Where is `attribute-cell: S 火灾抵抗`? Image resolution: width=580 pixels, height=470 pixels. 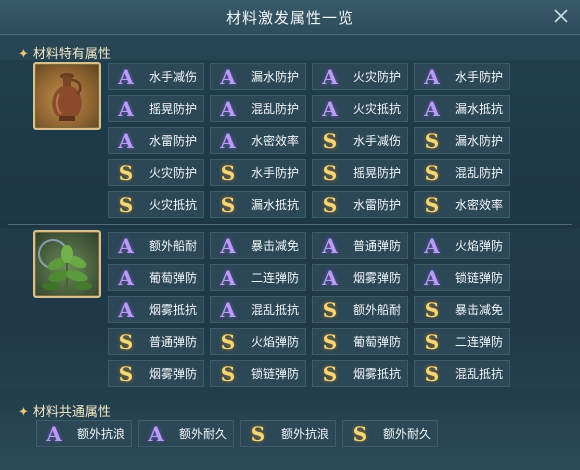
attribute-cell: S 火灾抵抗 is located at coordinates (156, 204).